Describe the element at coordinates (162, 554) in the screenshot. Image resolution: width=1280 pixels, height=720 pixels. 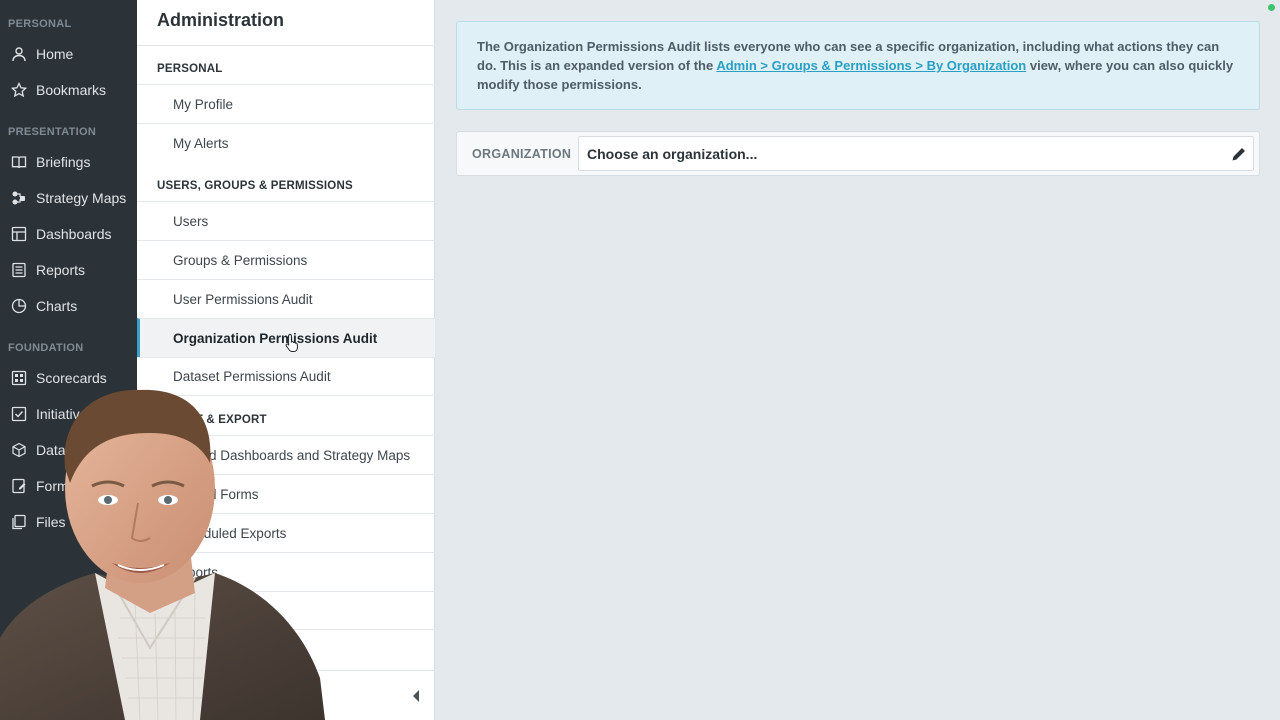
I see `presenter-video-overlay` at that location.